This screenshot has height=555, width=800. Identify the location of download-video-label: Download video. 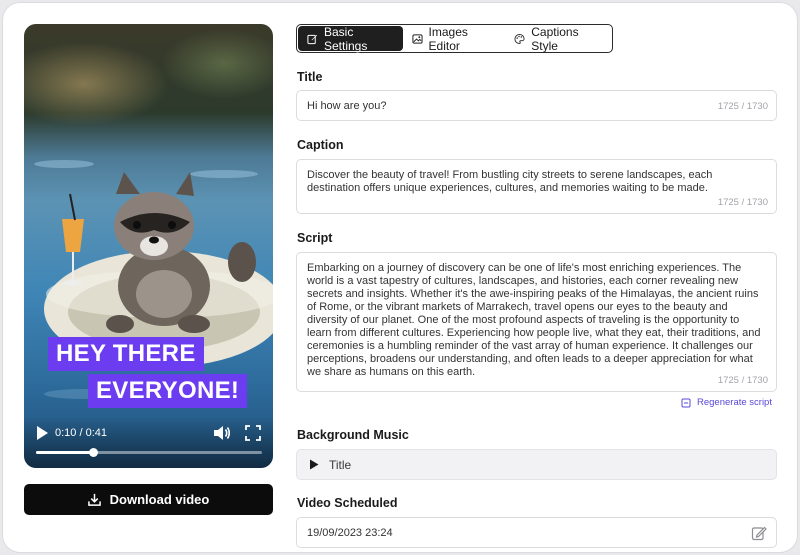
(159, 499).